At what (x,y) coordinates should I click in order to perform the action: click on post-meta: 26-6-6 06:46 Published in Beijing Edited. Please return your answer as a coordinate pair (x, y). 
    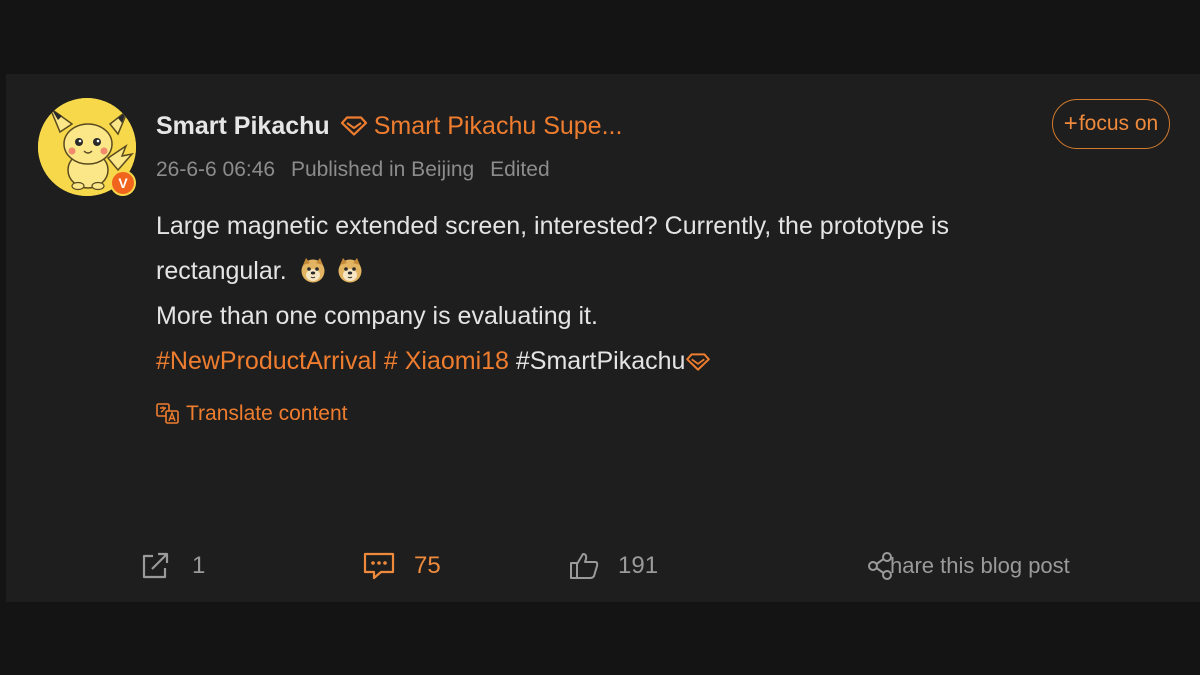
    Looking at the image, I should click on (358, 170).